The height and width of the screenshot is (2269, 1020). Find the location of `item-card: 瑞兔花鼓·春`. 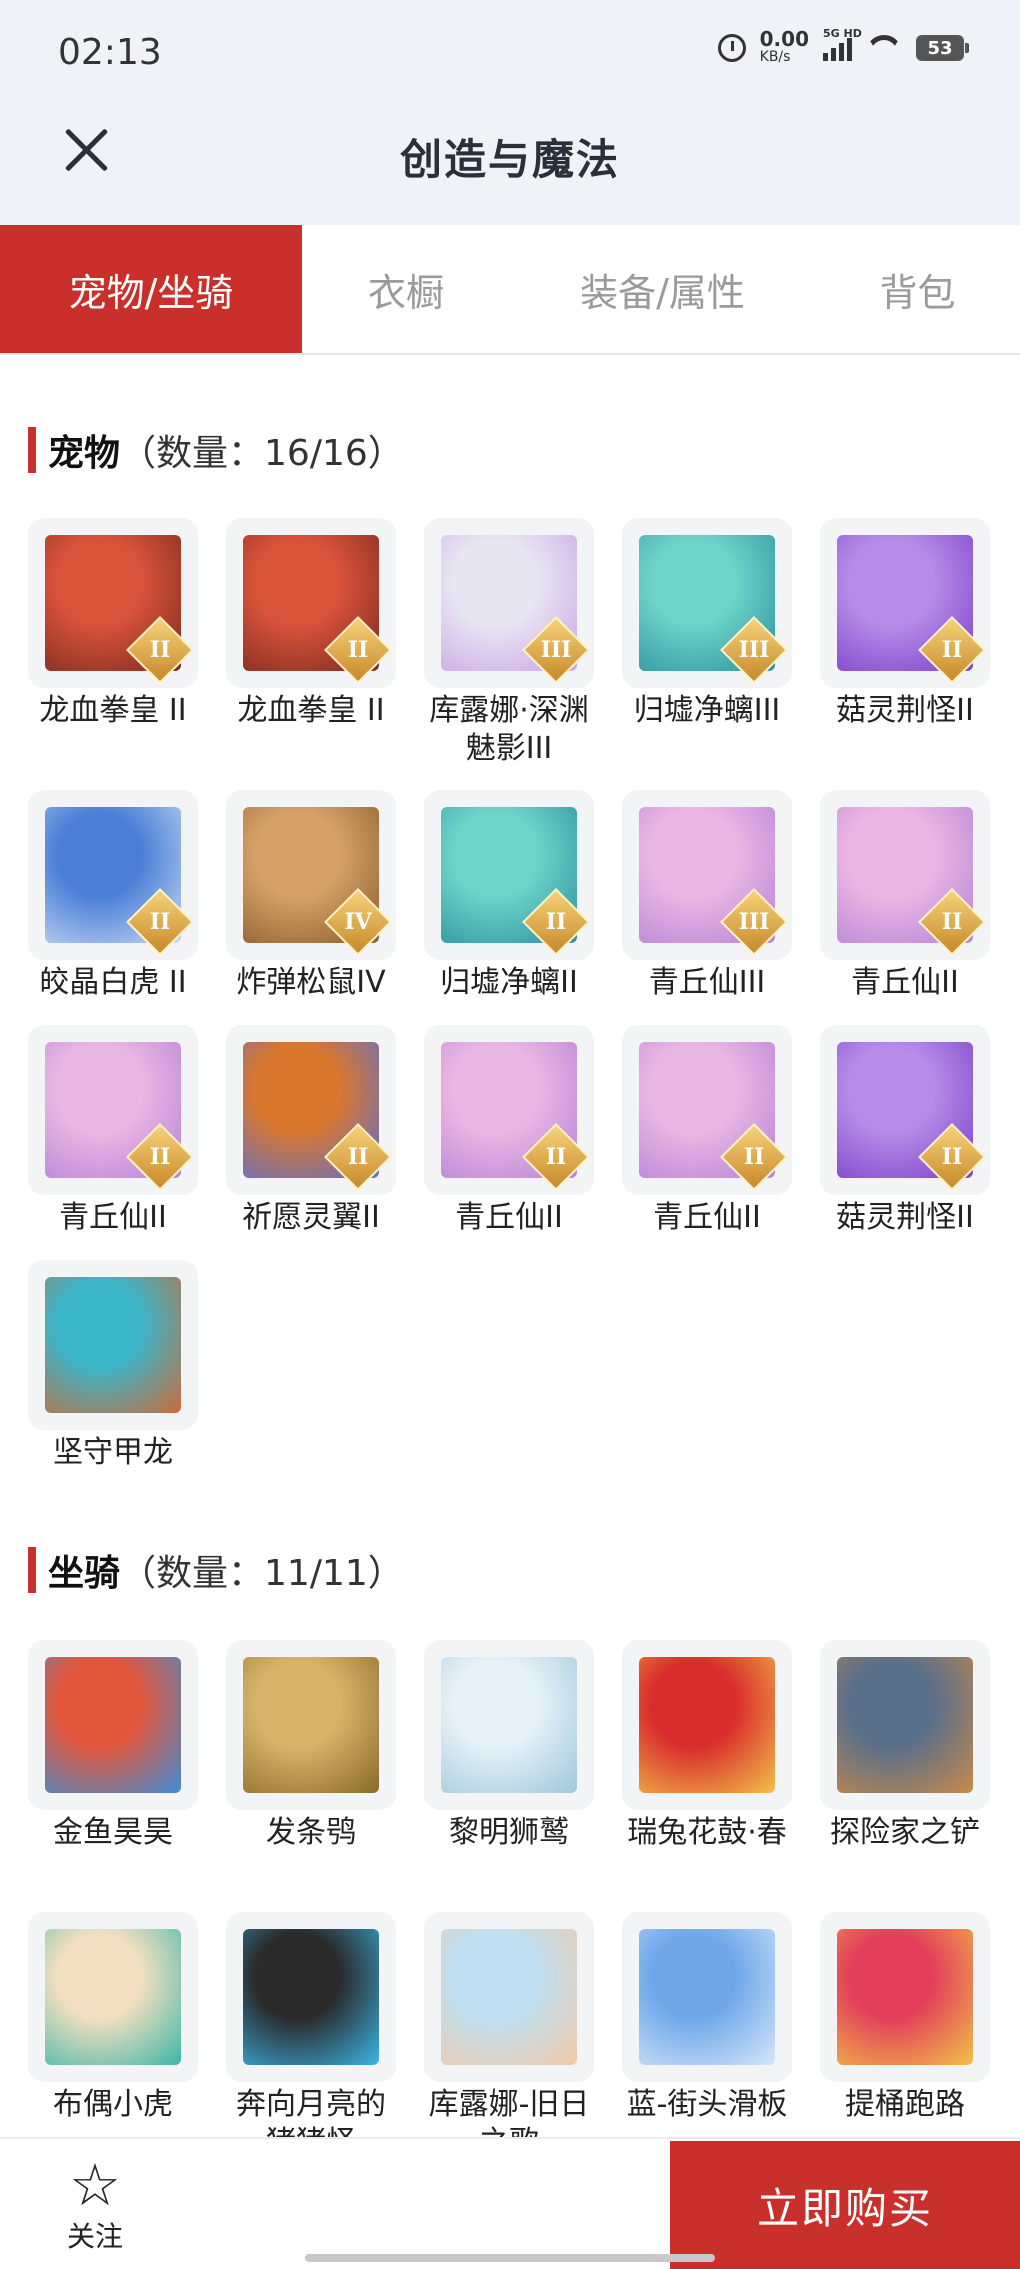

item-card: 瑞兔花鼓·春 is located at coordinates (707, 1765).